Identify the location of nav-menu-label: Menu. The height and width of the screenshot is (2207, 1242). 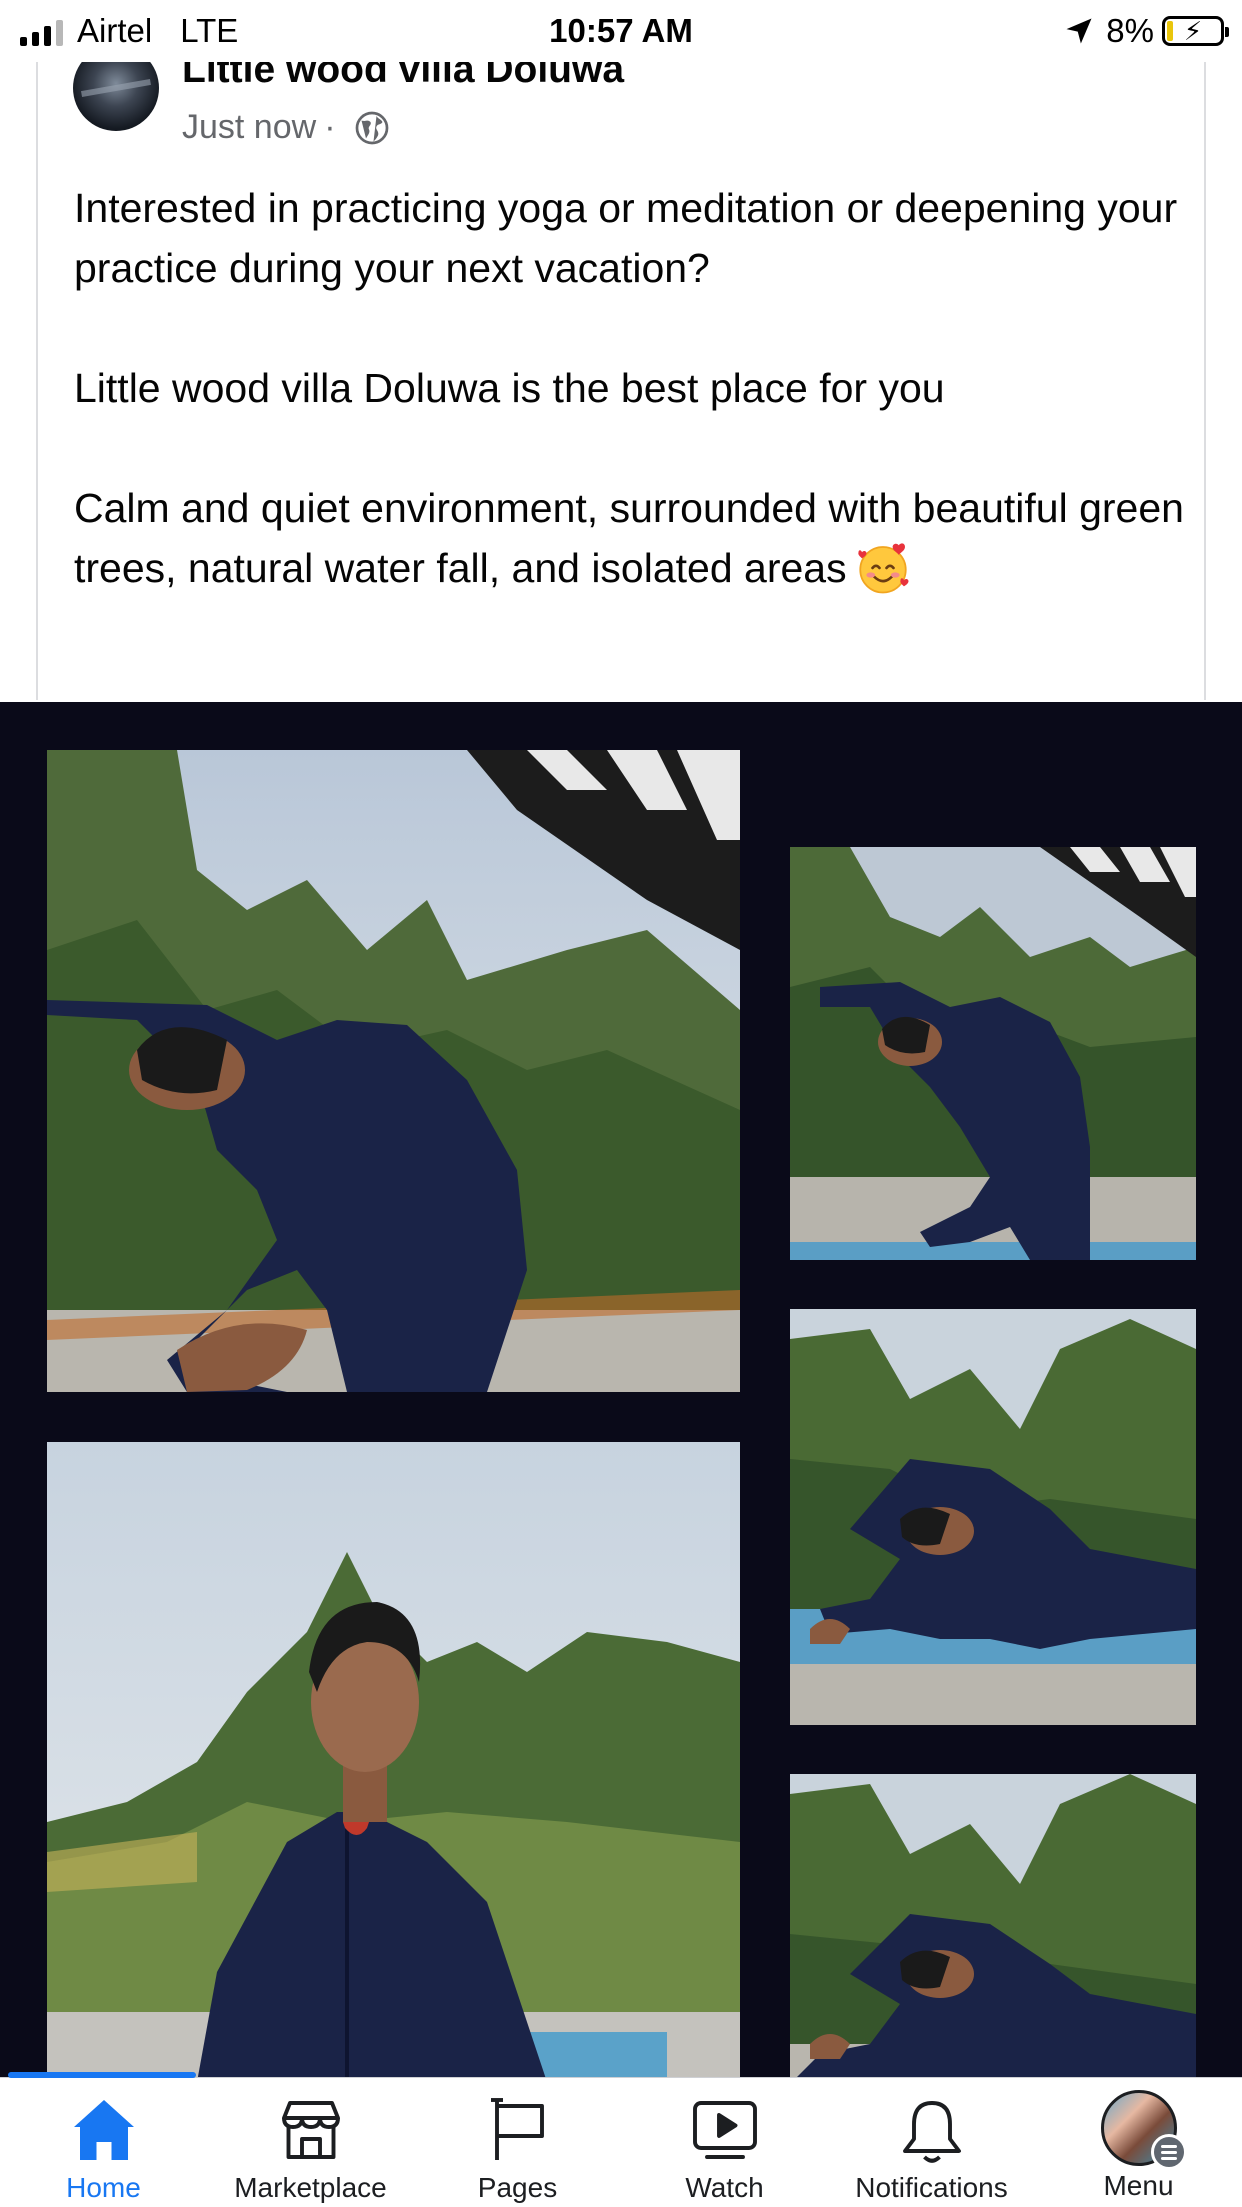
(1138, 2185).